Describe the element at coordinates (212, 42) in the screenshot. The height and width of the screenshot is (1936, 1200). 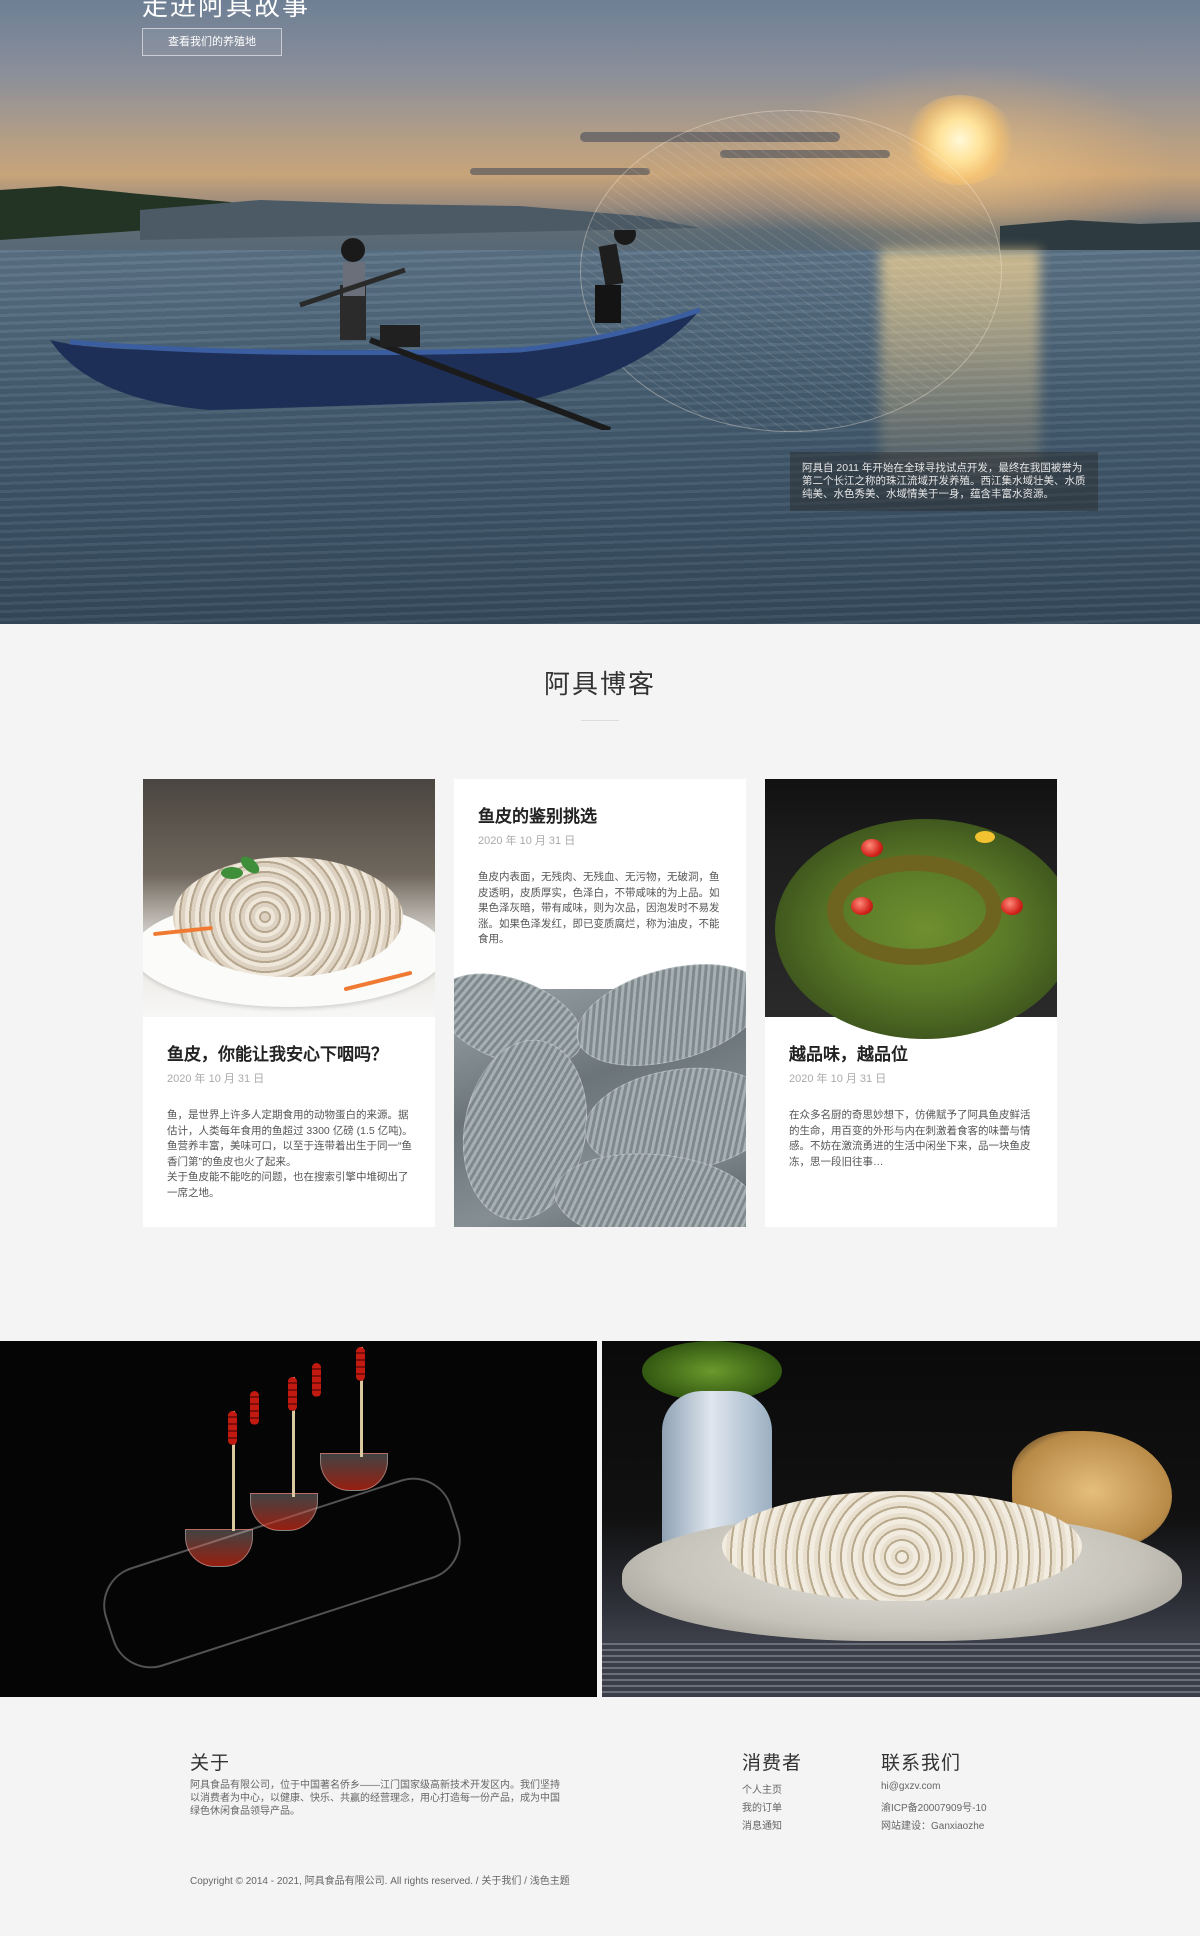
I see `view-farm-button: 查看我们的养殖地` at that location.